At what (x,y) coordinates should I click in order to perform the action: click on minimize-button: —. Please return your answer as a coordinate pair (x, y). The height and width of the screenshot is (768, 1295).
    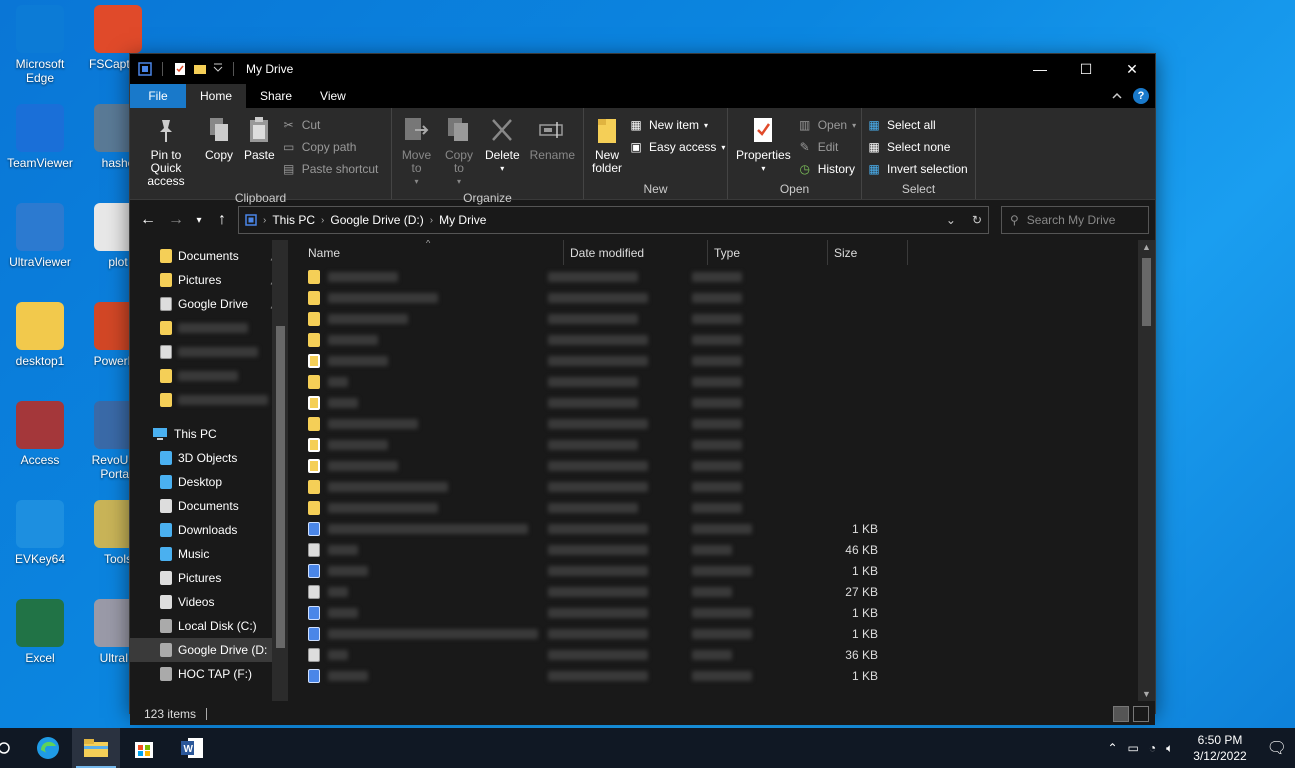
    Looking at the image, I should click on (1040, 69).